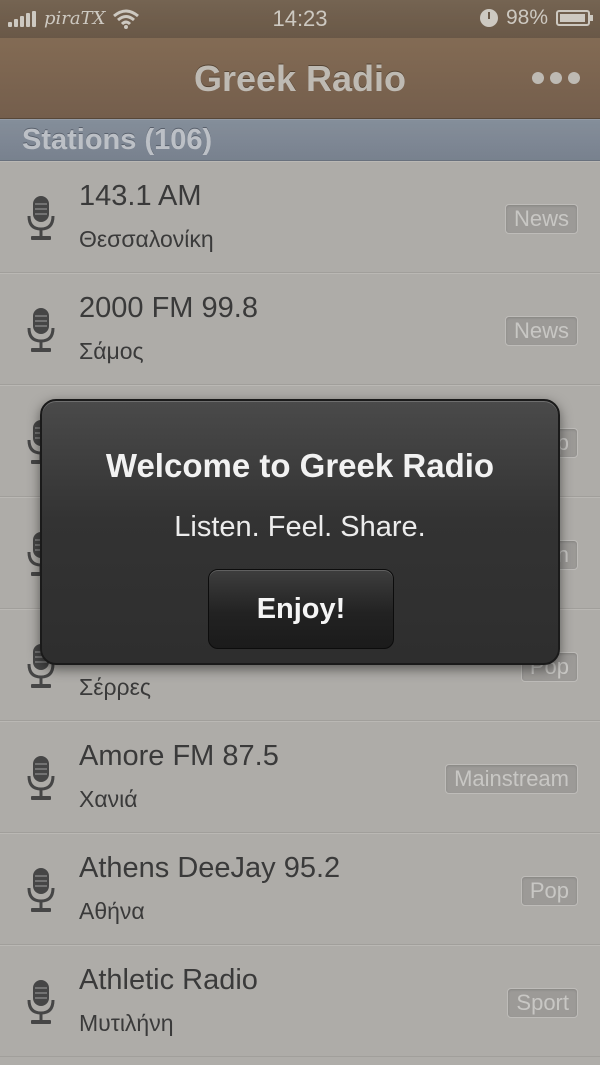  Describe the element at coordinates (300, 527) in the screenshot. I see `alert-message: Listen. Feel. Share.` at that location.